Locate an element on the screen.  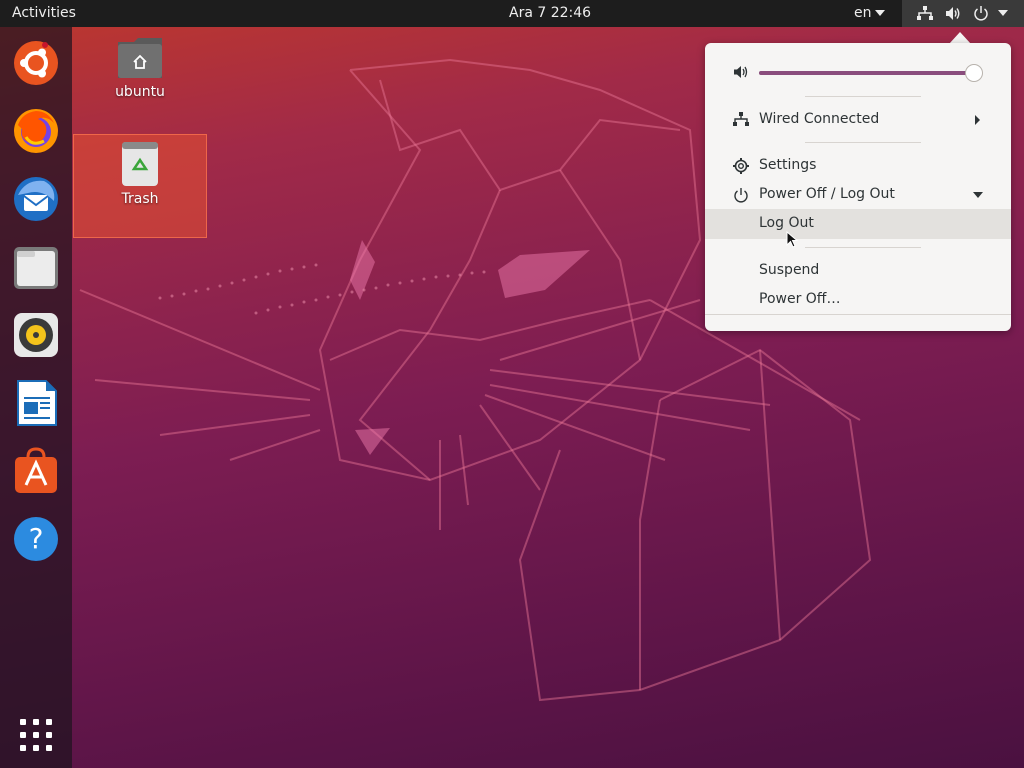
log-out-label: Log Out is located at coordinates (786, 223).